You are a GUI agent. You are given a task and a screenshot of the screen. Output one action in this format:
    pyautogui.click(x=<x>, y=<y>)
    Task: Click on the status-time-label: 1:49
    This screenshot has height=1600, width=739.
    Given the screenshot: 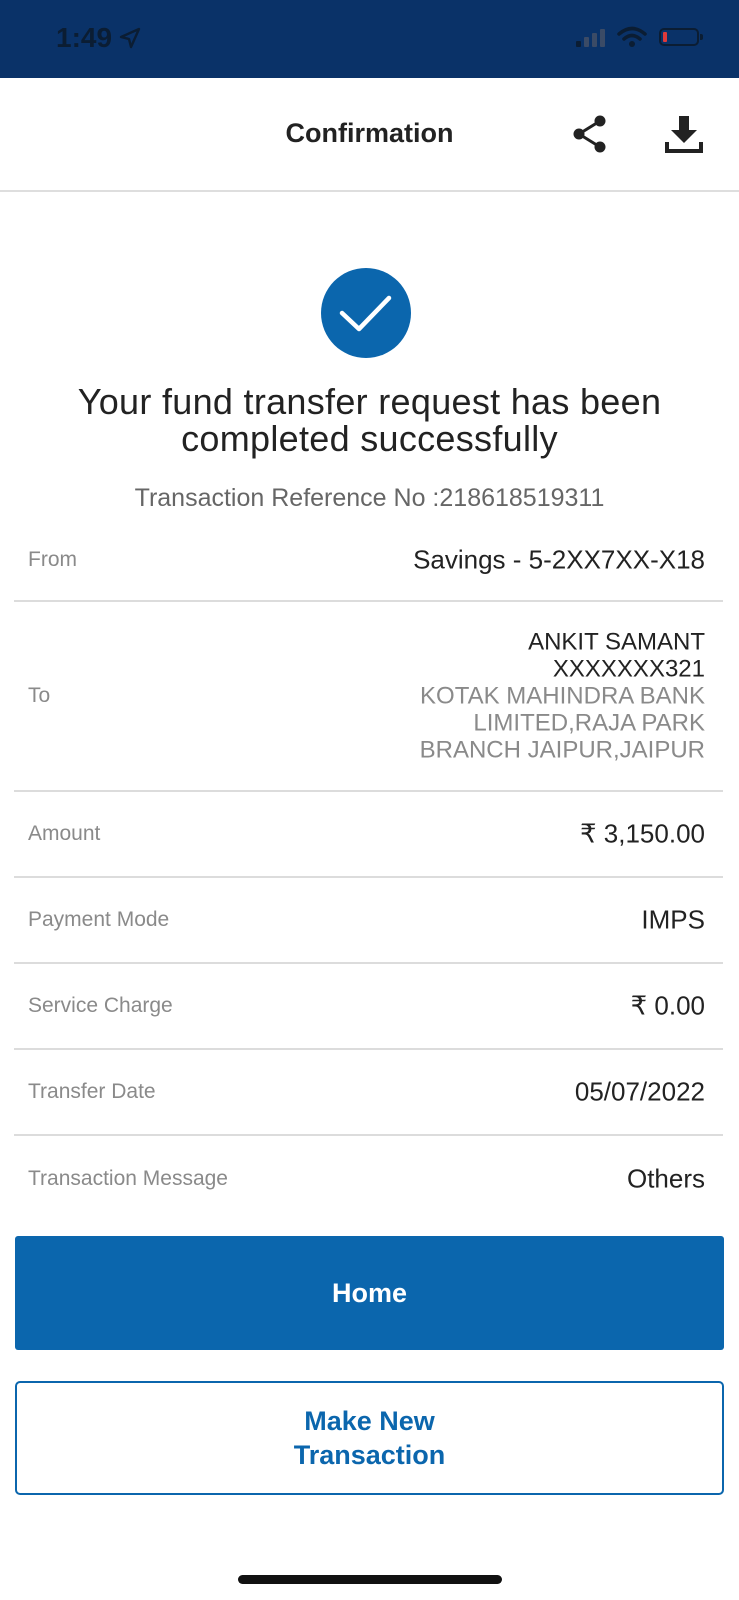 What is the action you would take?
    pyautogui.click(x=84, y=37)
    